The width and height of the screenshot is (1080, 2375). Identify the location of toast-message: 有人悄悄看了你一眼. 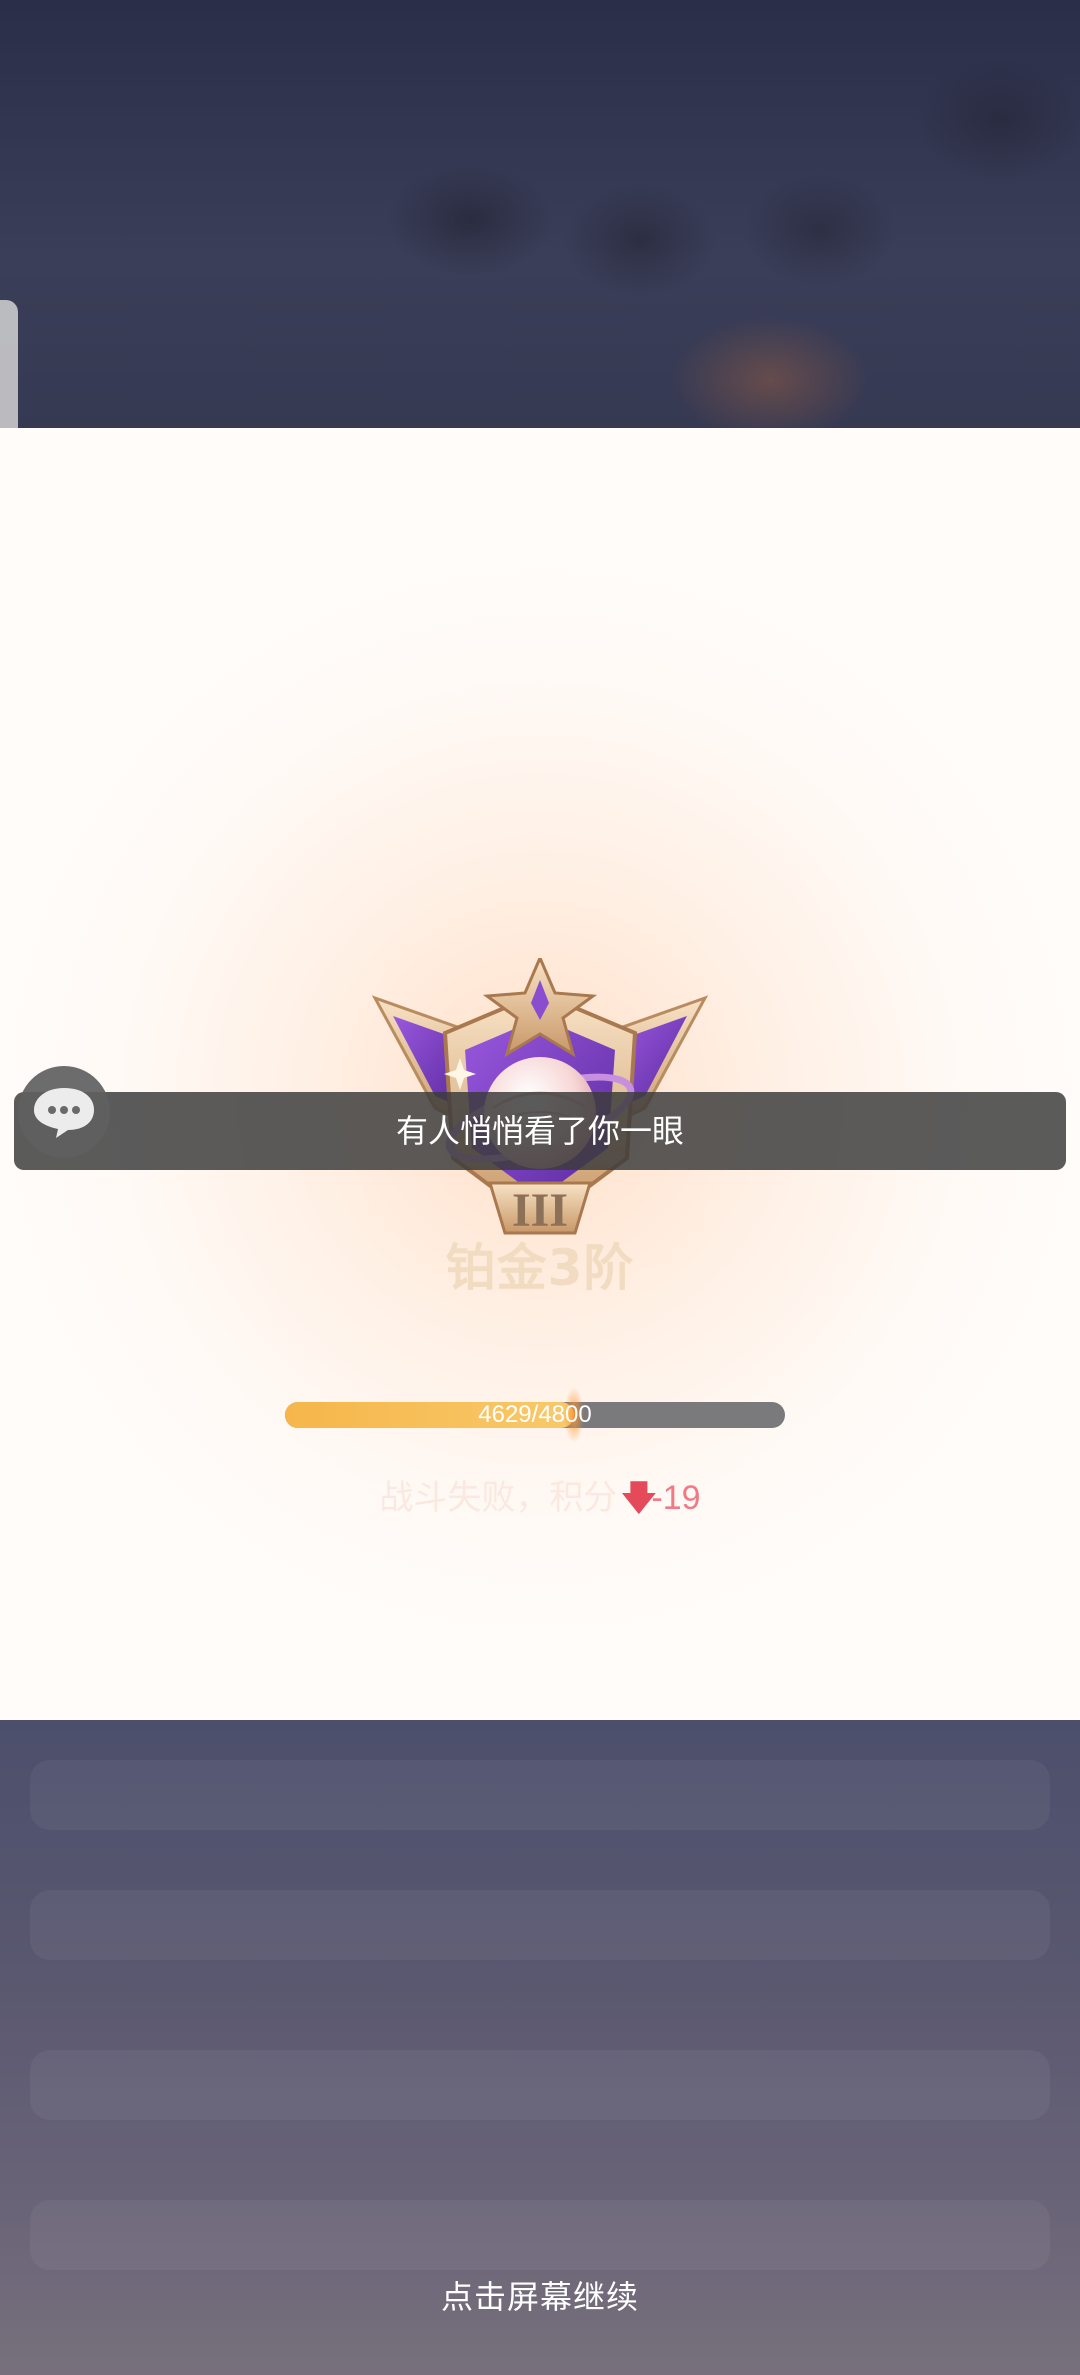
(539, 1131).